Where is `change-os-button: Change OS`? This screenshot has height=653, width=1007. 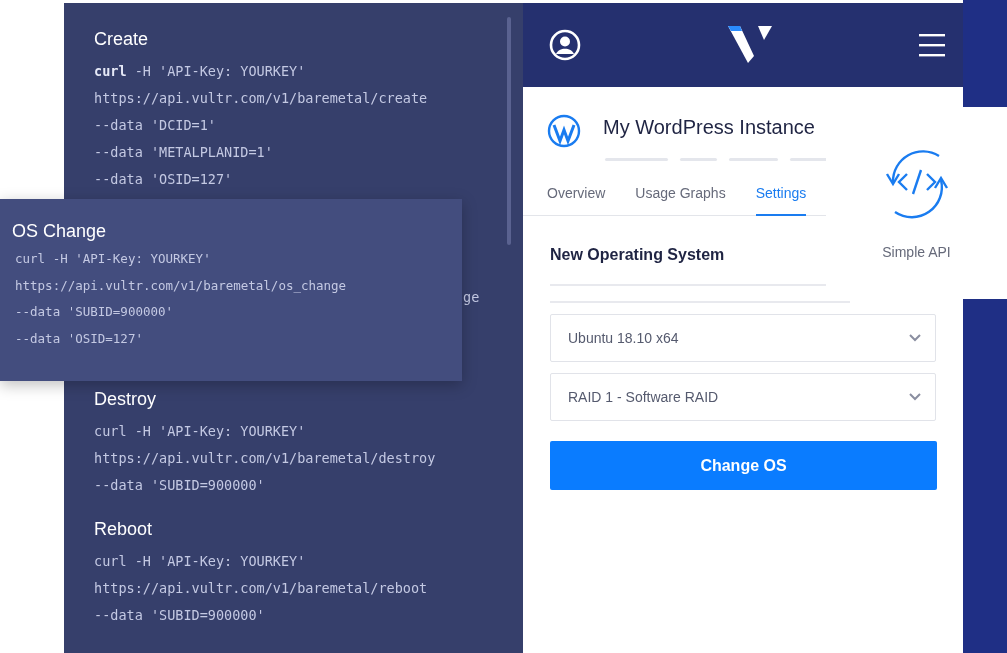 change-os-button: Change OS is located at coordinates (743, 465).